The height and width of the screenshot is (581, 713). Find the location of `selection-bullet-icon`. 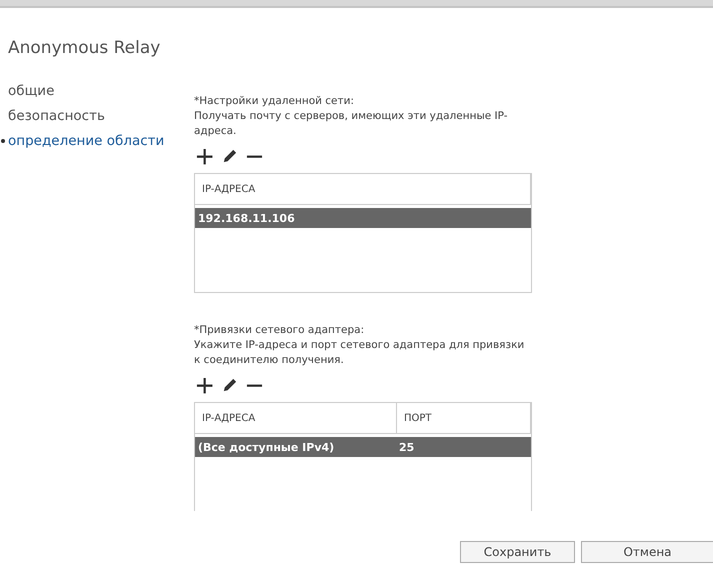

selection-bullet-icon is located at coordinates (3, 141).